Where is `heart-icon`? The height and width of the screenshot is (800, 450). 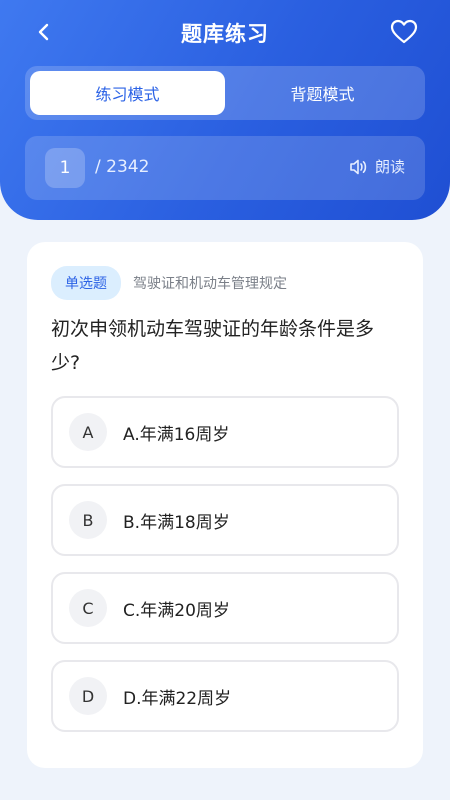 heart-icon is located at coordinates (404, 31).